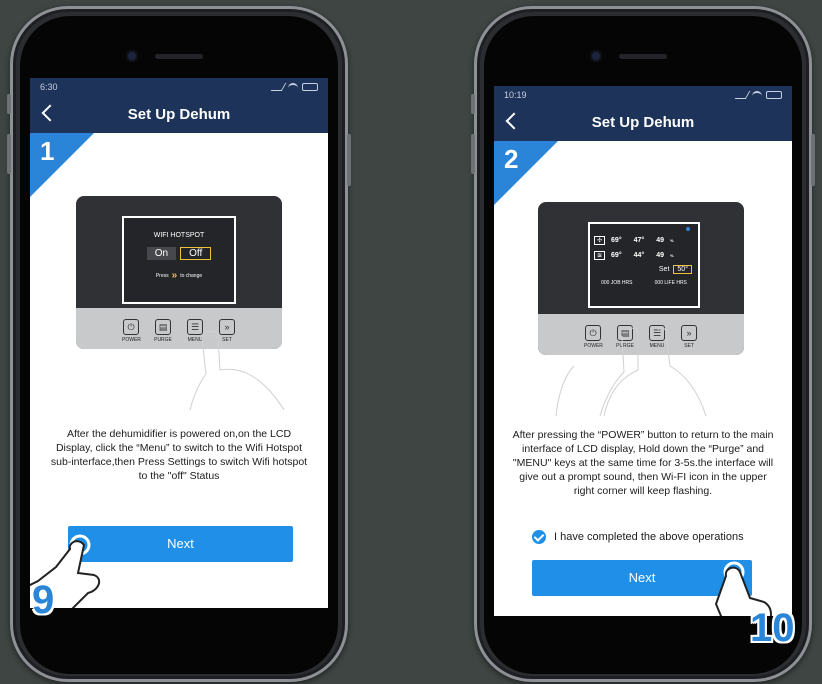 This screenshot has width=822, height=684. What do you see at coordinates (670, 283) in the screenshot?
I see `lcd-life-hrs: 000 LIFE HRS` at bounding box center [670, 283].